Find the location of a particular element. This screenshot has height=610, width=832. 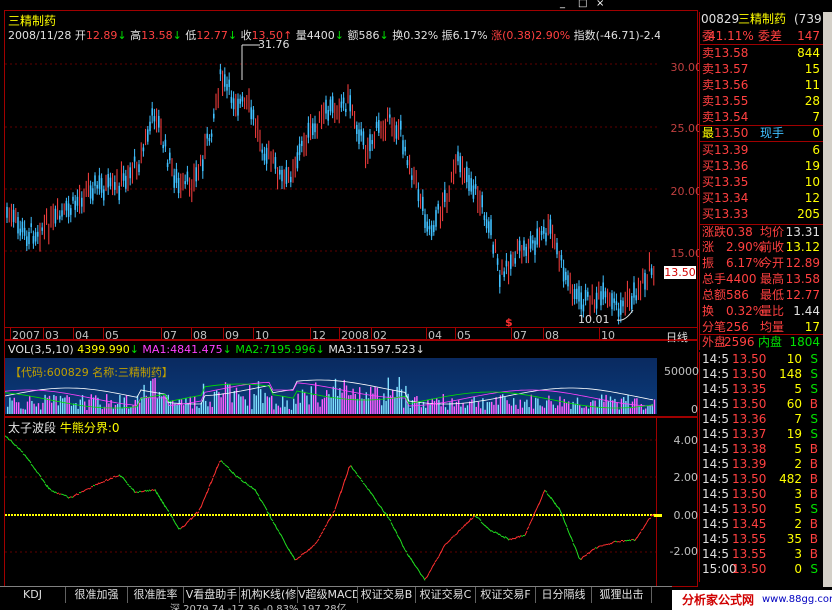

tab-6: 权证交易B is located at coordinates (387, 595).